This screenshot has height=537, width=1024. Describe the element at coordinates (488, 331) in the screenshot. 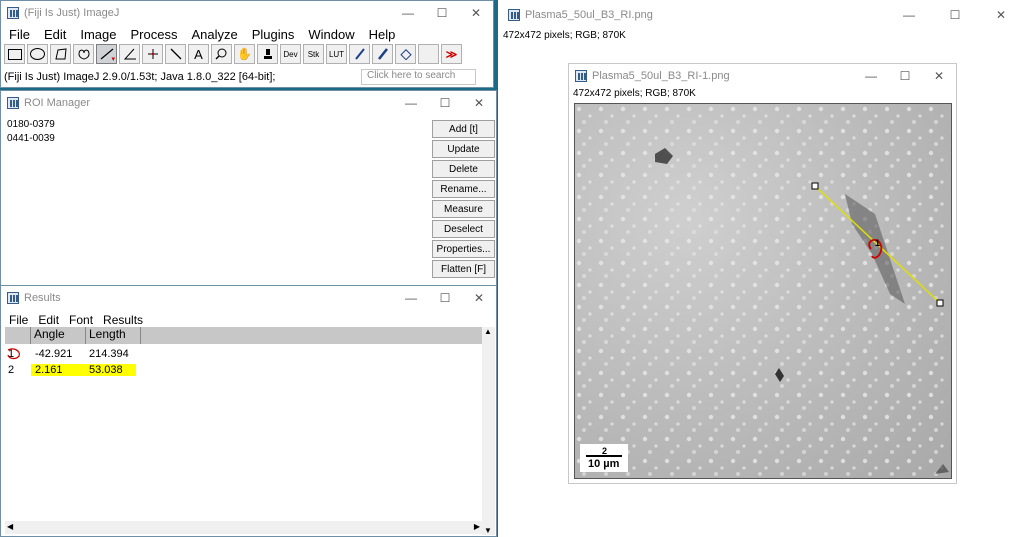

I see `scroll-up-icon: ▲` at that location.